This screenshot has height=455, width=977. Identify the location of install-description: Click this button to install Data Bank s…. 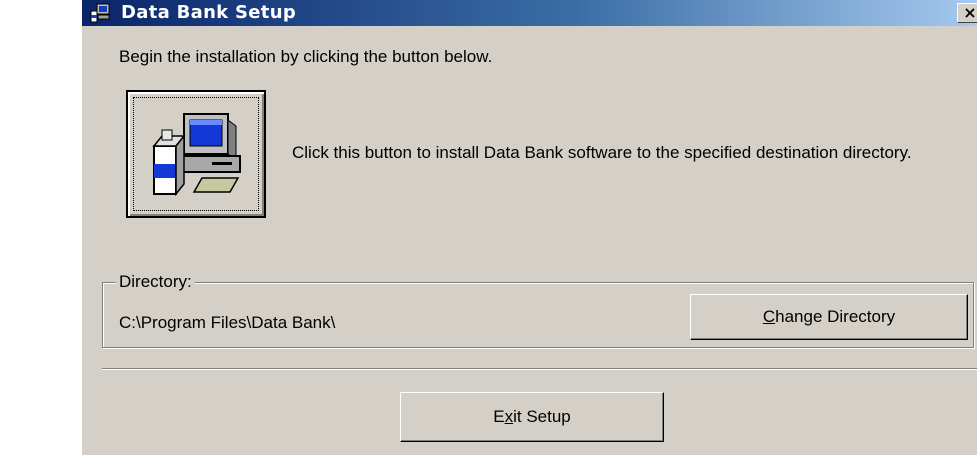
(602, 152).